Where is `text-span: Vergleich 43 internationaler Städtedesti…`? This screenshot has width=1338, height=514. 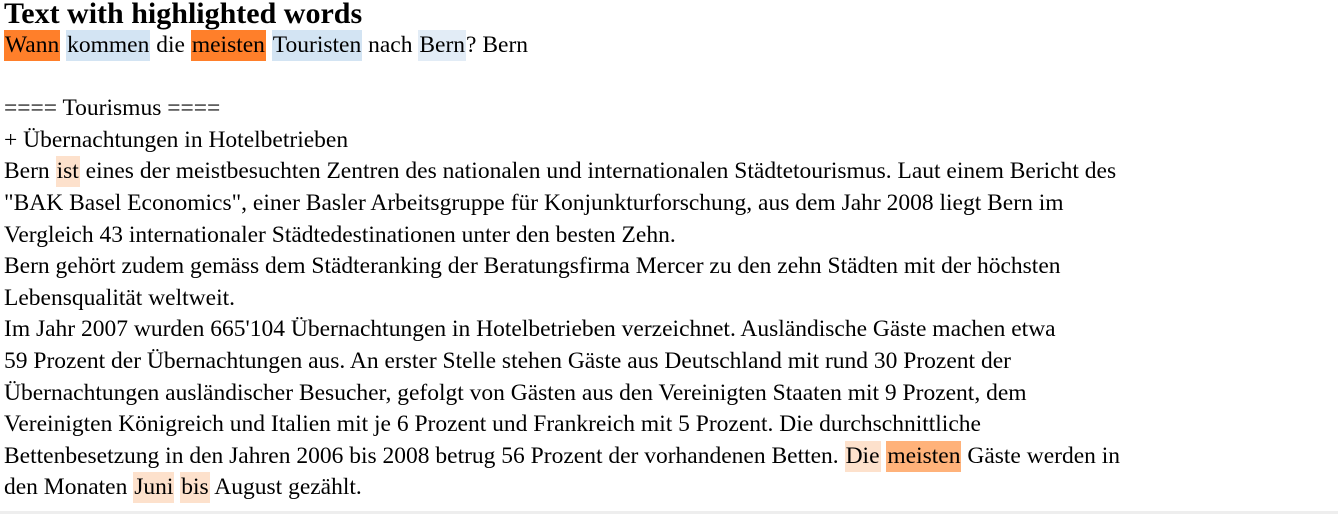 text-span: Vergleich 43 internationaler Städtedesti… is located at coordinates (340, 234).